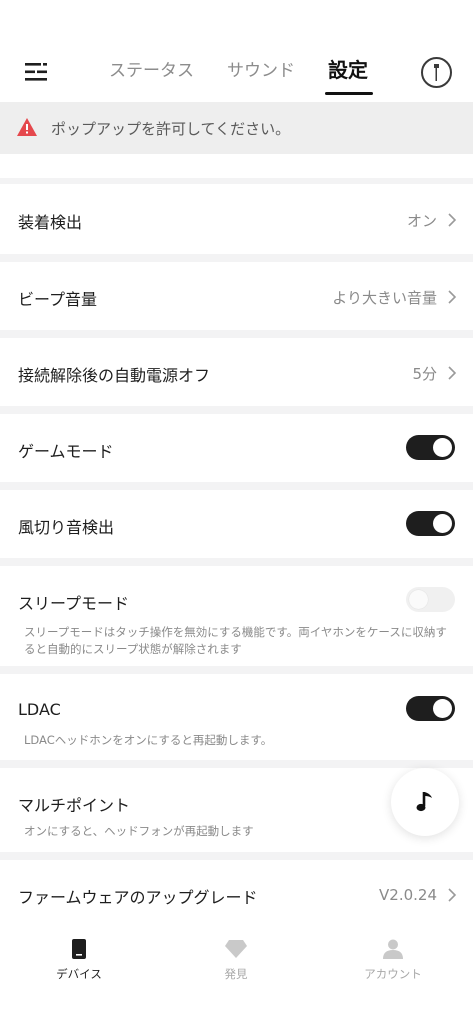  I want to click on nav-label: デバイス, so click(79, 974).